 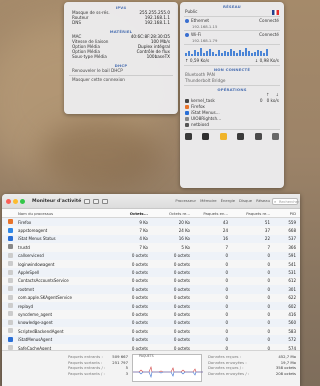 What do you see at coordinates (292, 264) in the screenshot?
I see `pid: 541` at bounding box center [292, 264].